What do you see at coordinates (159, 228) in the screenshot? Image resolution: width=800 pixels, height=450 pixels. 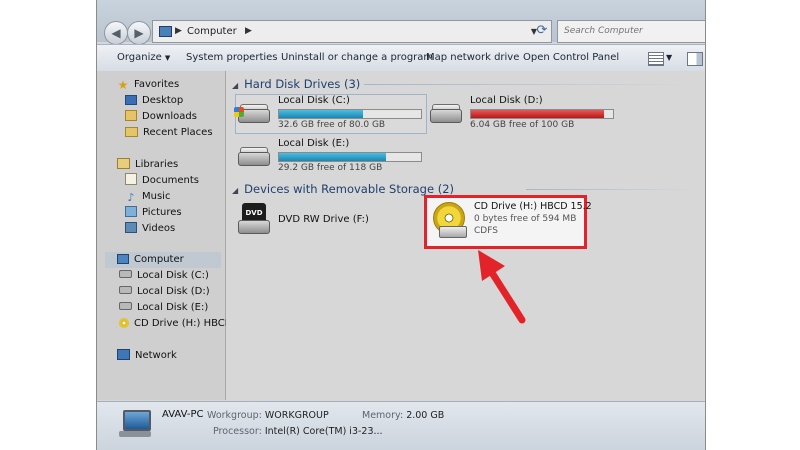 I see `nav-label: Videos` at bounding box center [159, 228].